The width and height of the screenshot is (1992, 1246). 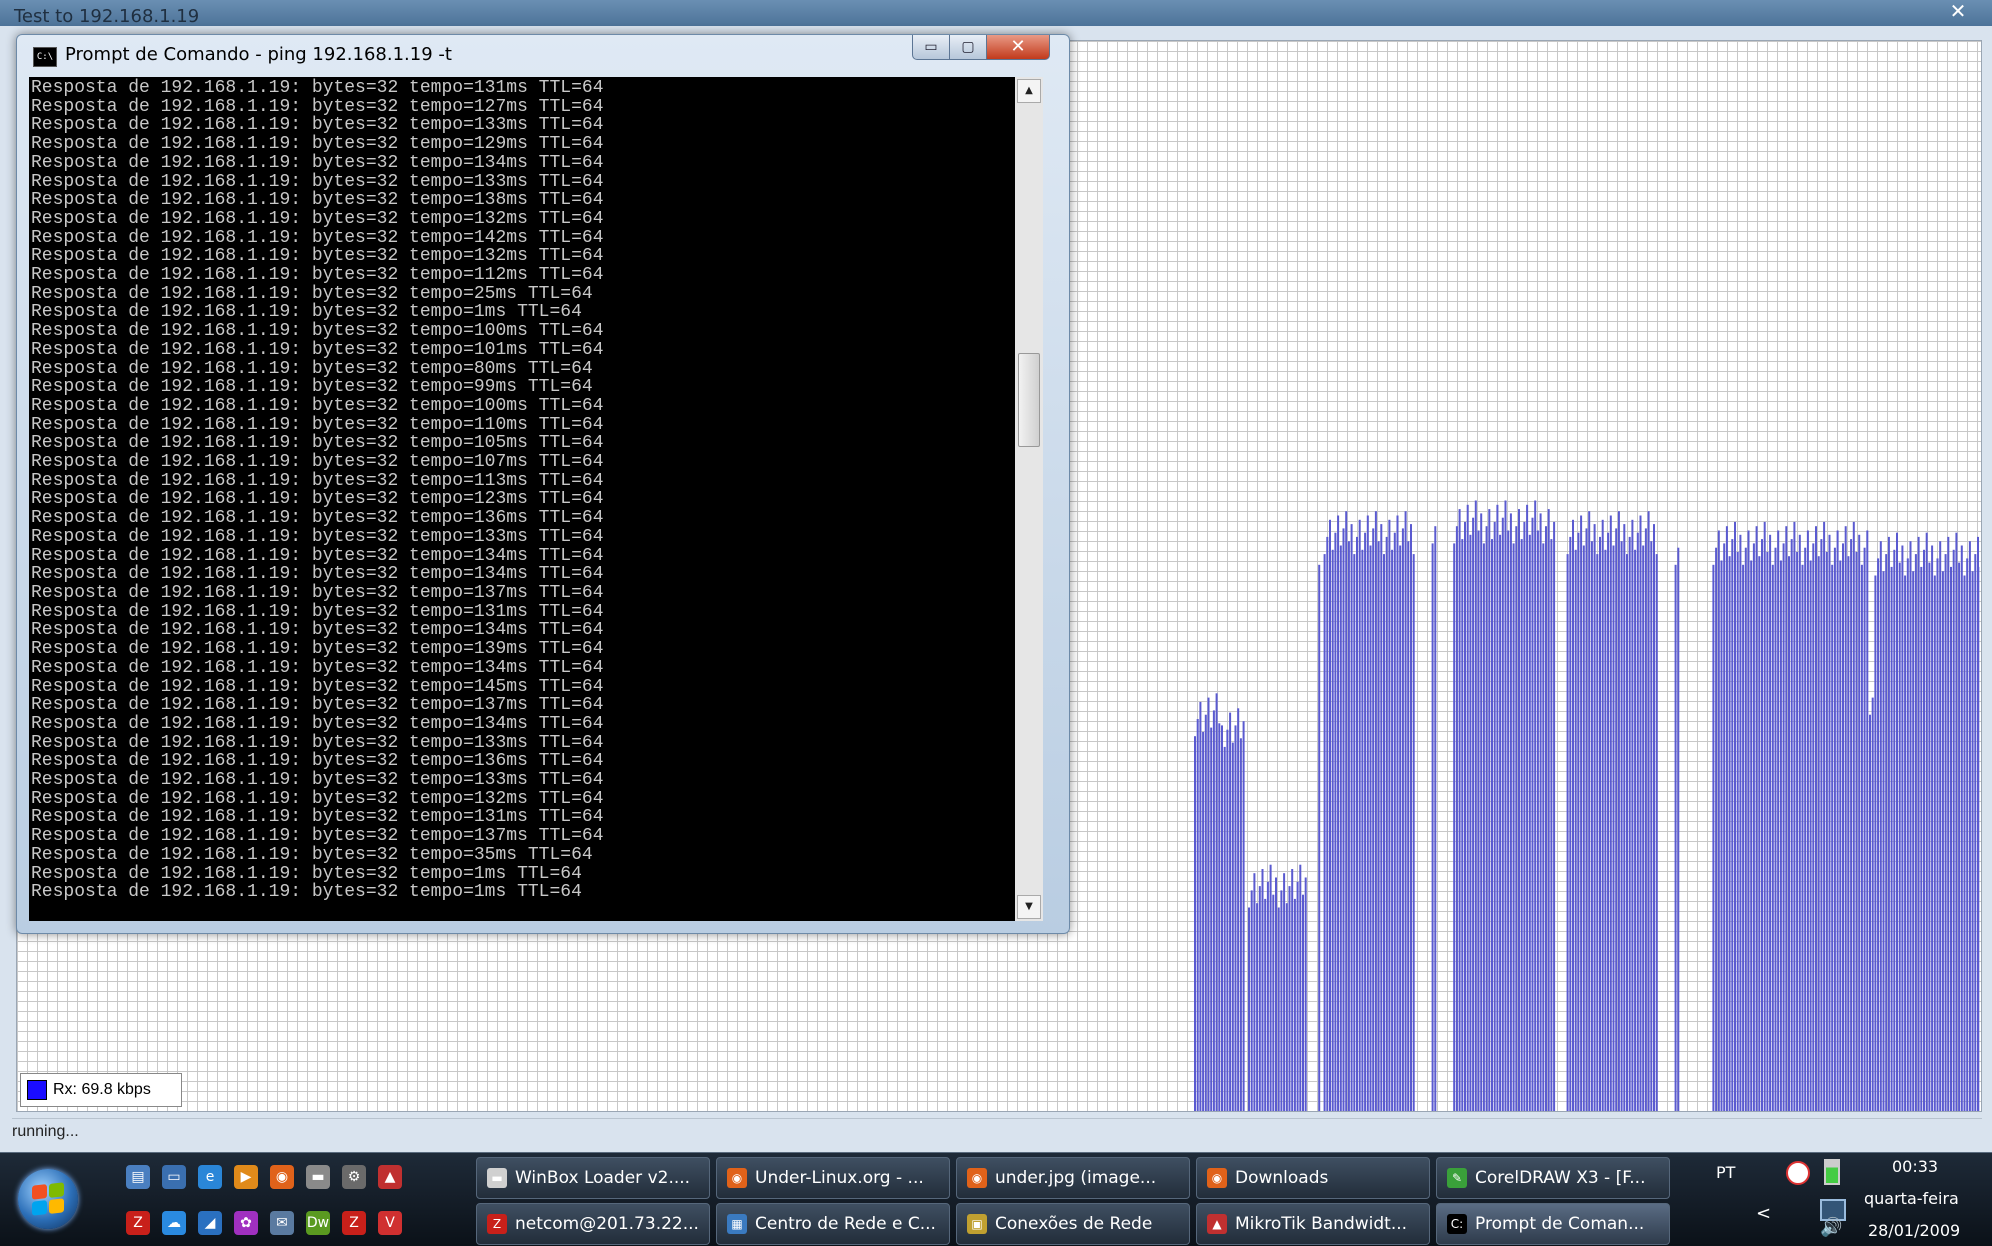 What do you see at coordinates (102, 1090) in the screenshot?
I see `rx-legend-label: Rx: 69.8 kbps` at bounding box center [102, 1090].